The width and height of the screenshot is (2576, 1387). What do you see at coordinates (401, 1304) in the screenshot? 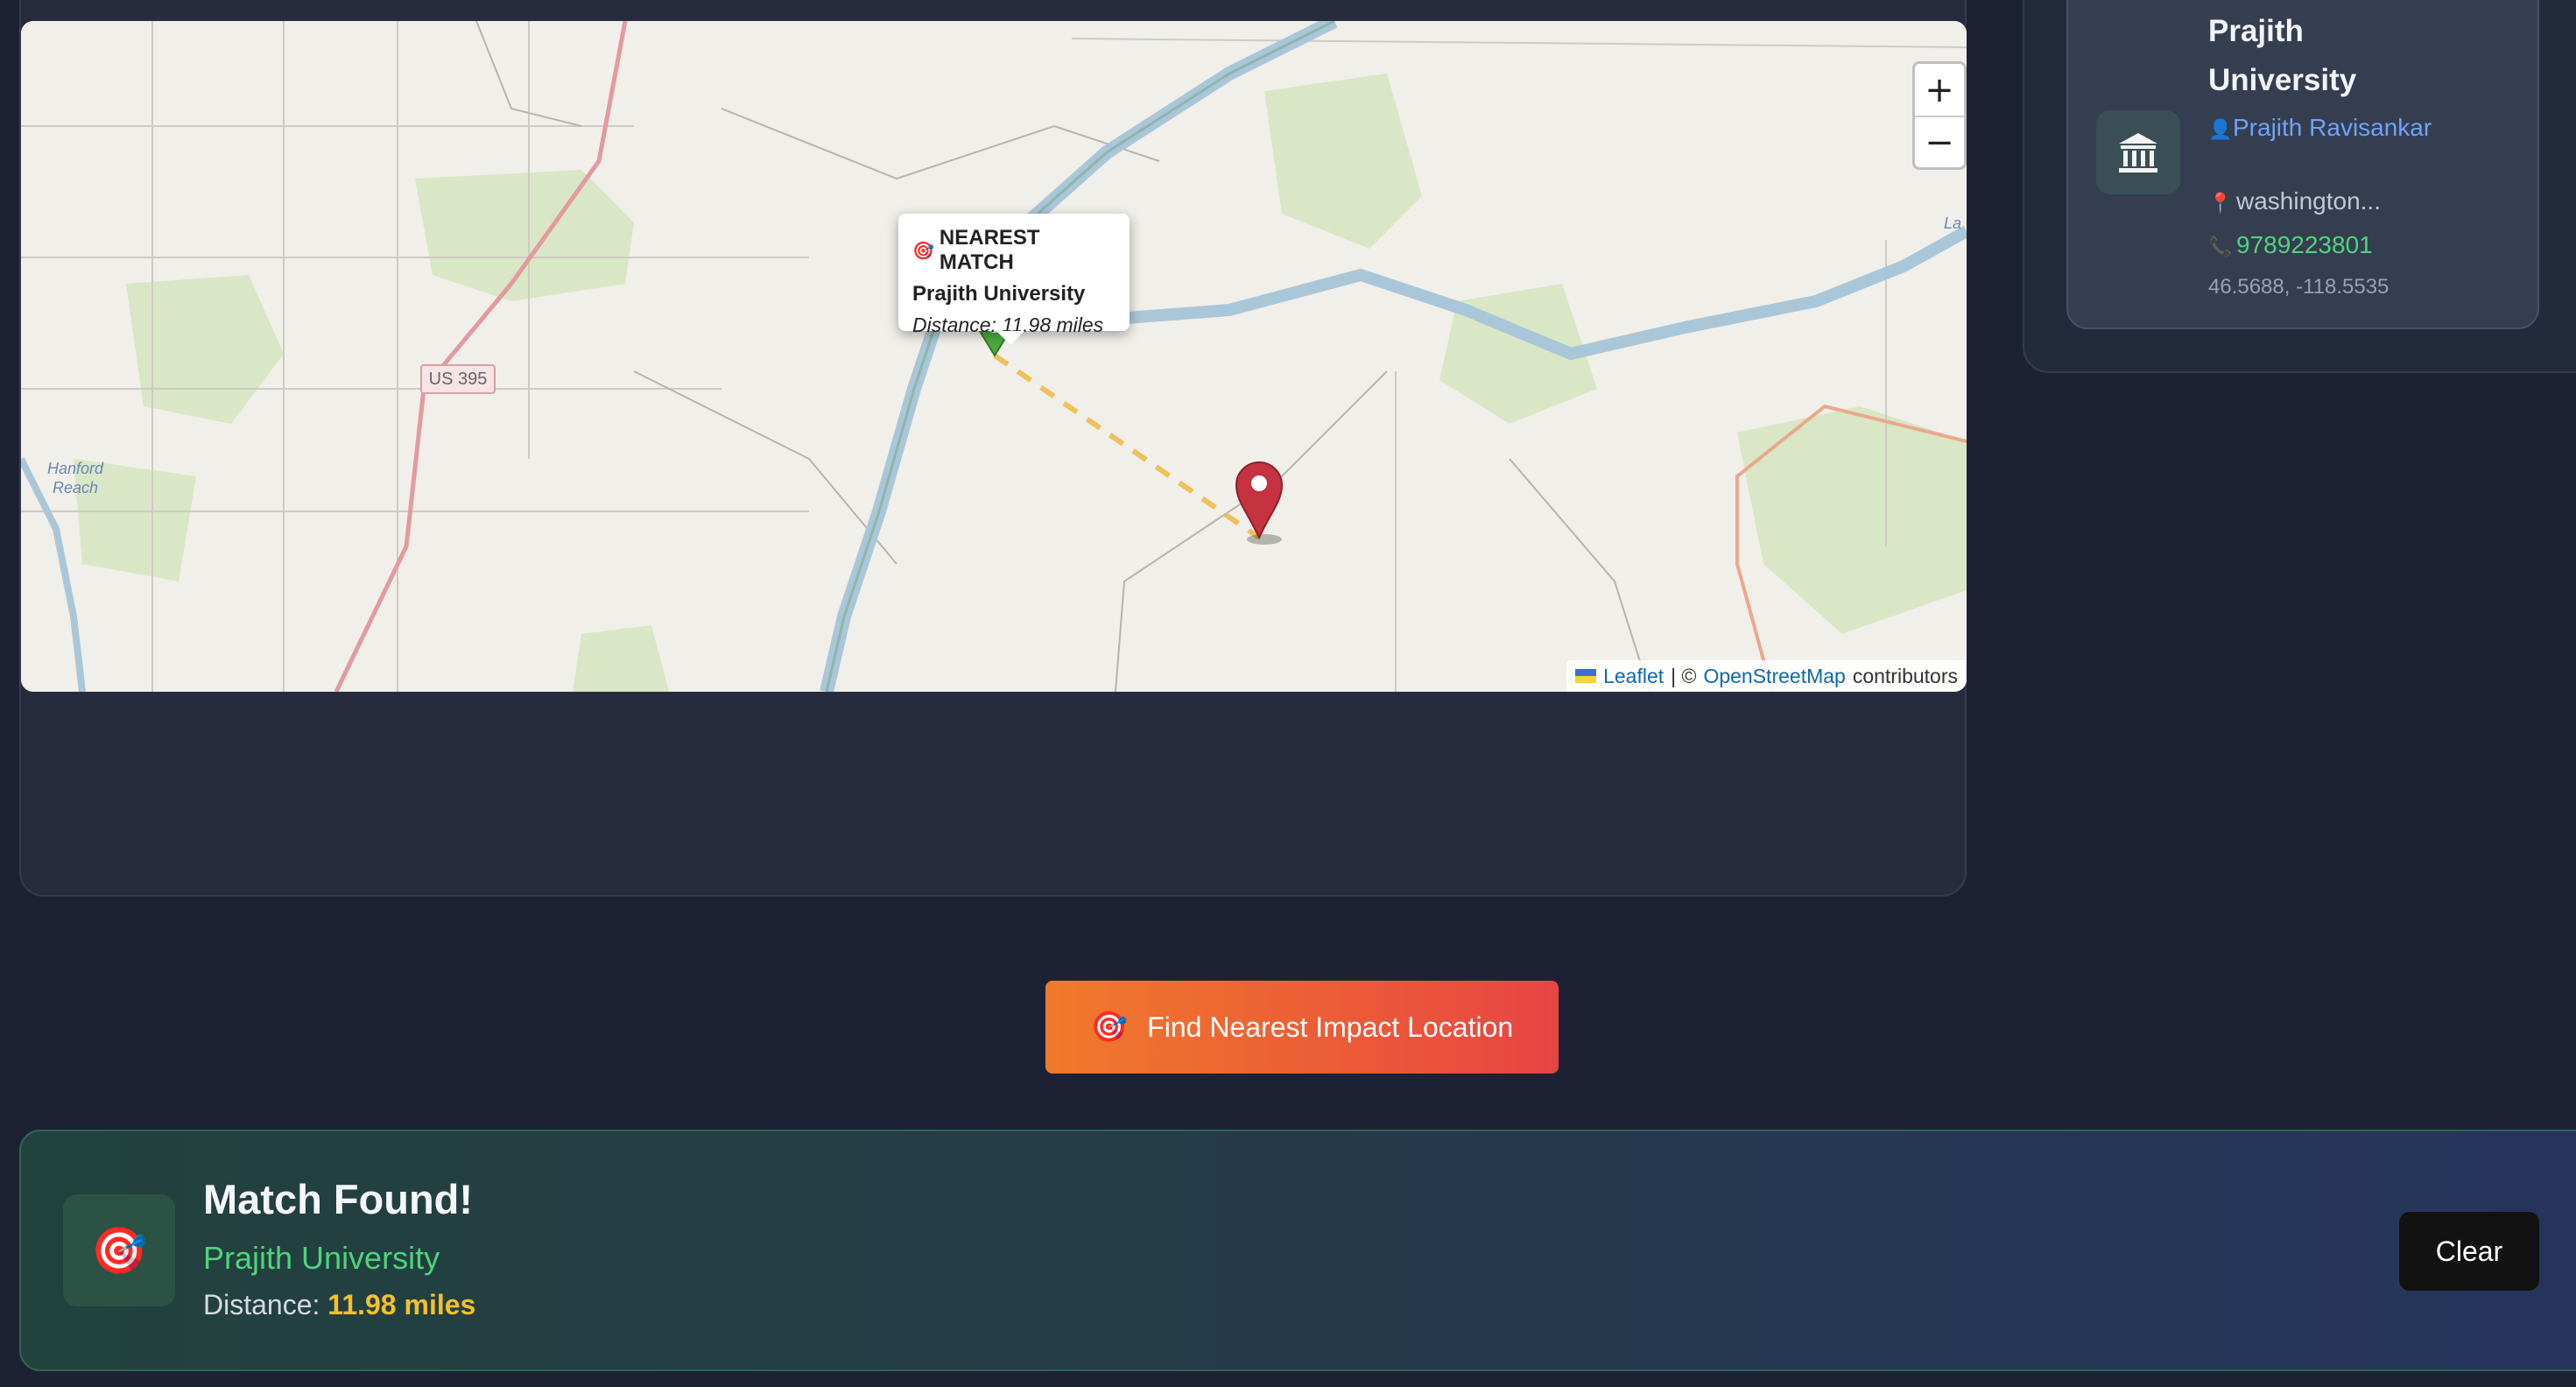
I see `distance-value: 11.98 miles` at bounding box center [401, 1304].